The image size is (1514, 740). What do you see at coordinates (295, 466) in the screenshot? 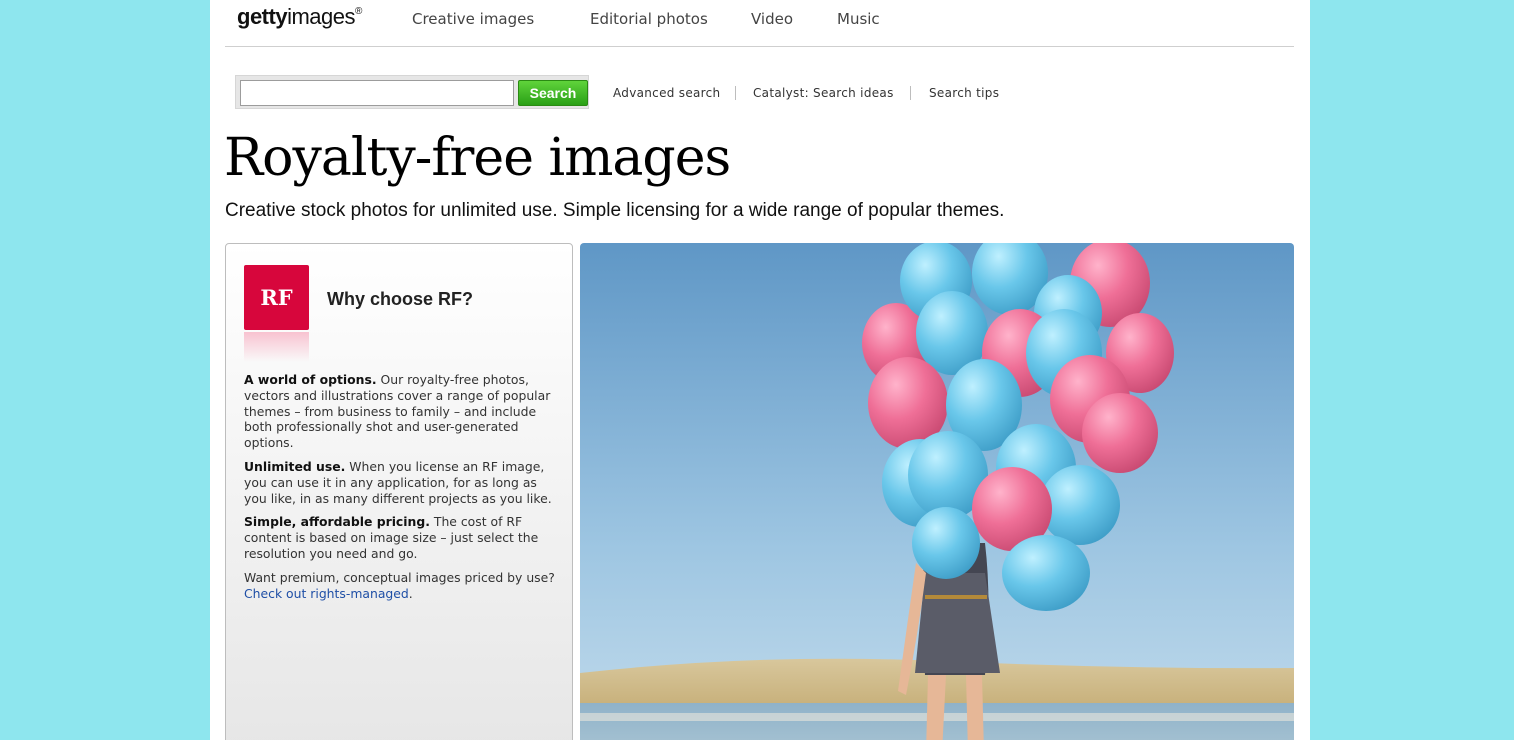
I see `paragraph-unlimited-bold: Unlimited use.` at bounding box center [295, 466].